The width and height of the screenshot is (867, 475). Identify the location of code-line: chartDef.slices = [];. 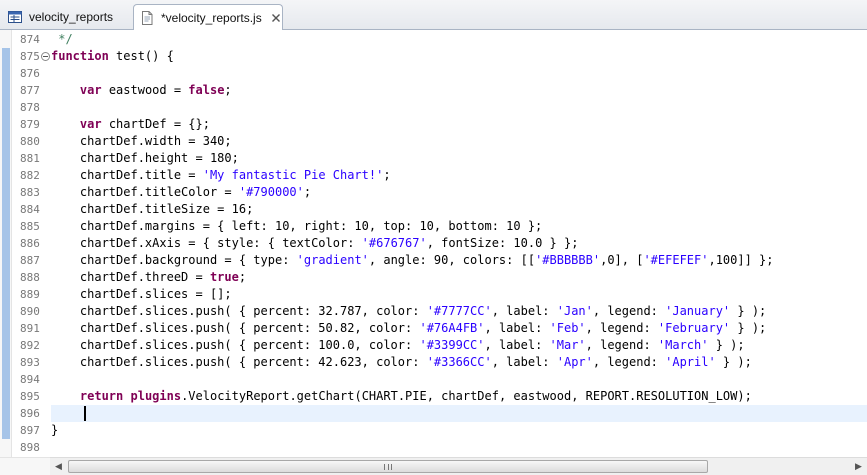
(459, 294).